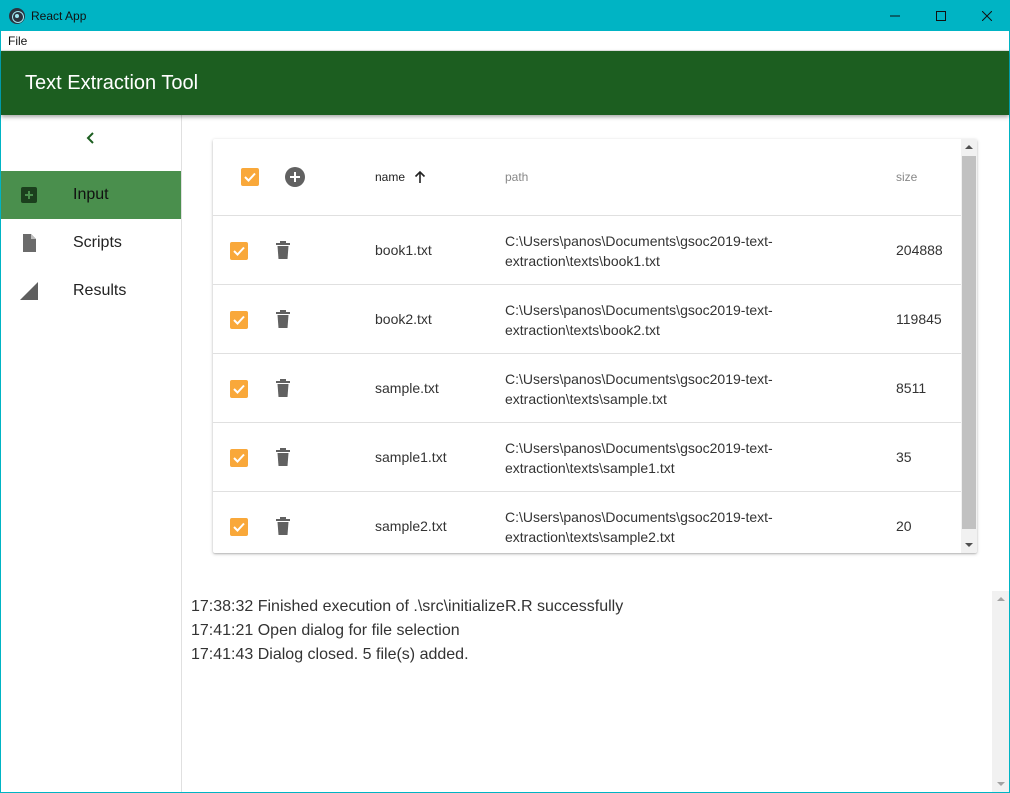 The width and height of the screenshot is (1010, 793). What do you see at coordinates (505, 83) in the screenshot?
I see `app-bar: Text Extraction Tool` at bounding box center [505, 83].